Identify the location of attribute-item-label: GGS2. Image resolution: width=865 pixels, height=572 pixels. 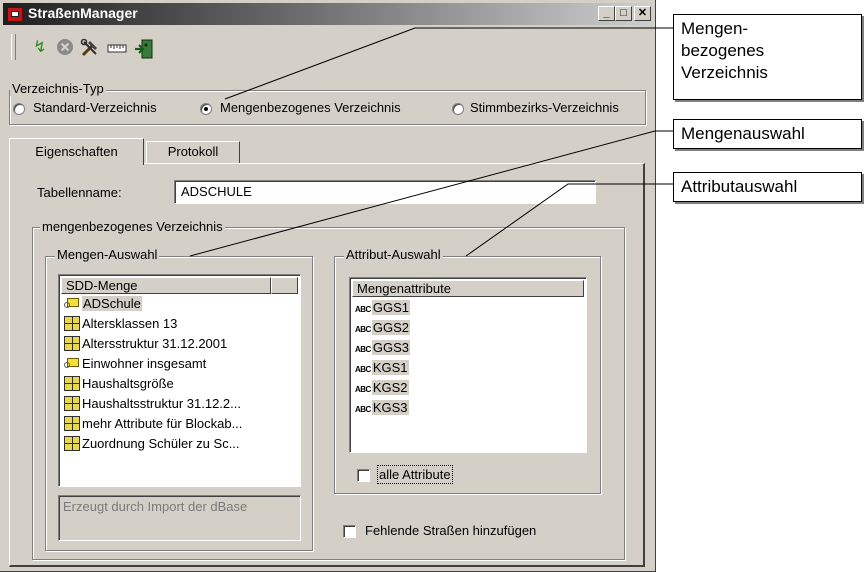
(390, 327).